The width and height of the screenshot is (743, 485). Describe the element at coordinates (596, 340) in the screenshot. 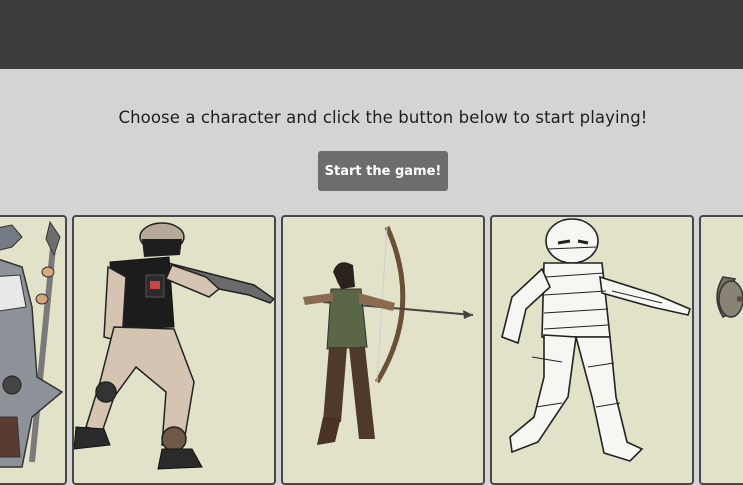

I see `mummy-icon` at that location.